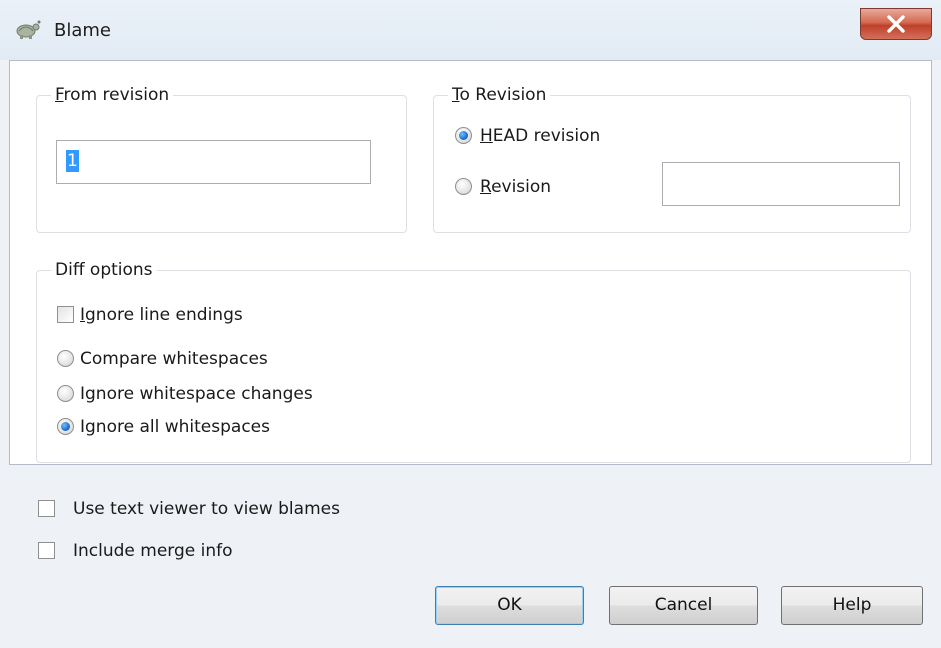 The height and width of the screenshot is (648, 941). I want to click on compare-whitespaces-radio, so click(65, 358).